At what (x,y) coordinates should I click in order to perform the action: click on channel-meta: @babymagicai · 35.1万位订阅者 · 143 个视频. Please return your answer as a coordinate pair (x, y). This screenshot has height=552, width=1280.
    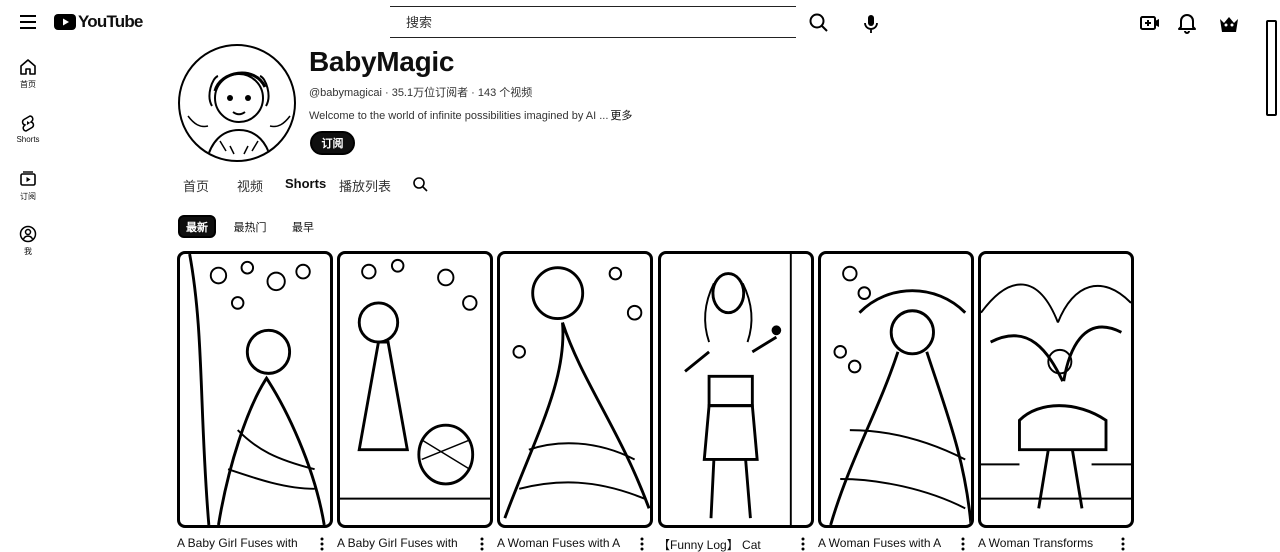
    Looking at the image, I should click on (421, 93).